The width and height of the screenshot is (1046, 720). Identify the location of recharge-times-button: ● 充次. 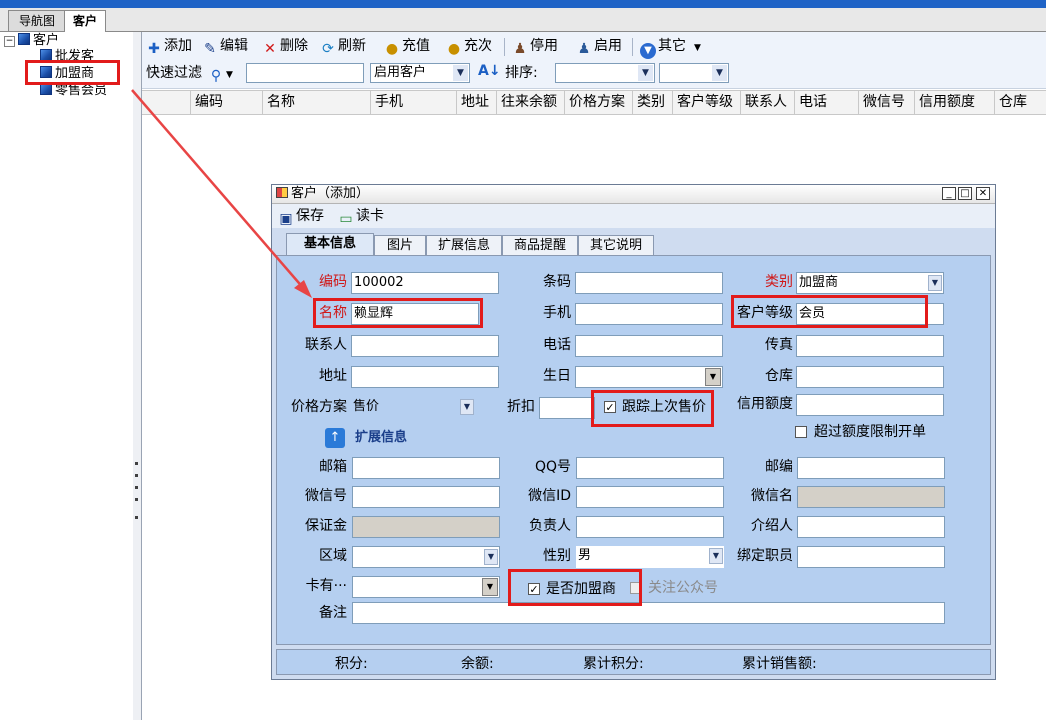
(469, 47).